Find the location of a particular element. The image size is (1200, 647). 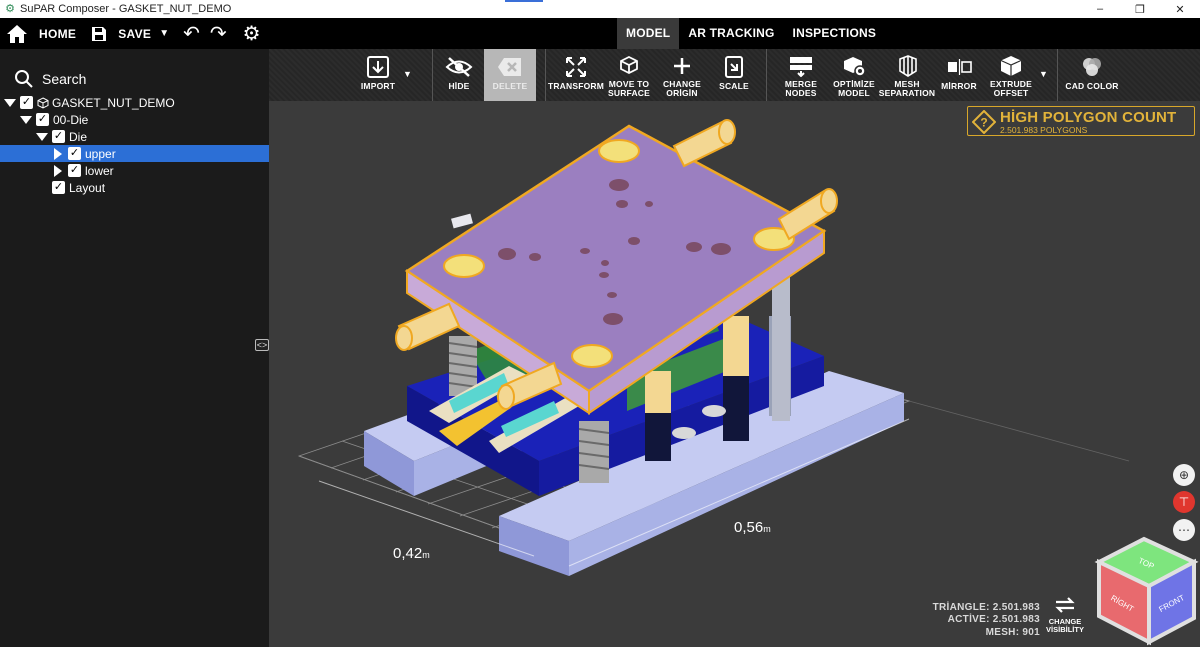

dimension-width-label: 0,56m is located at coordinates (752, 527).